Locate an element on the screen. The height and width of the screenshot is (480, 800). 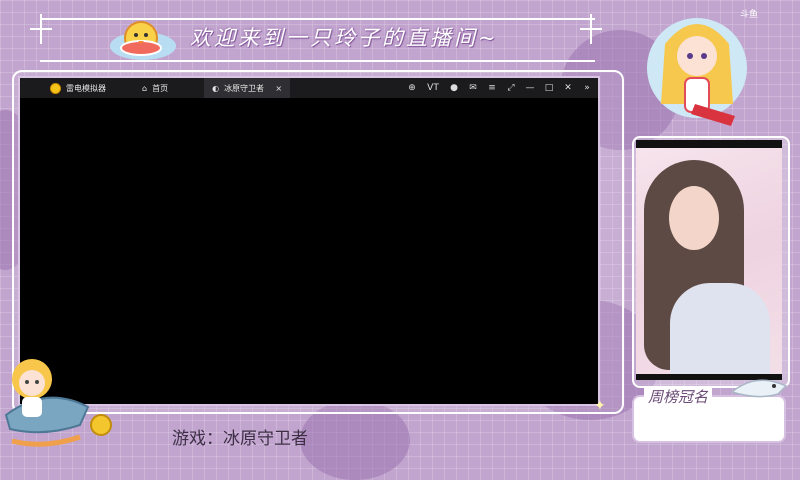
maximize-icon: □ is located at coordinates (549, 88).